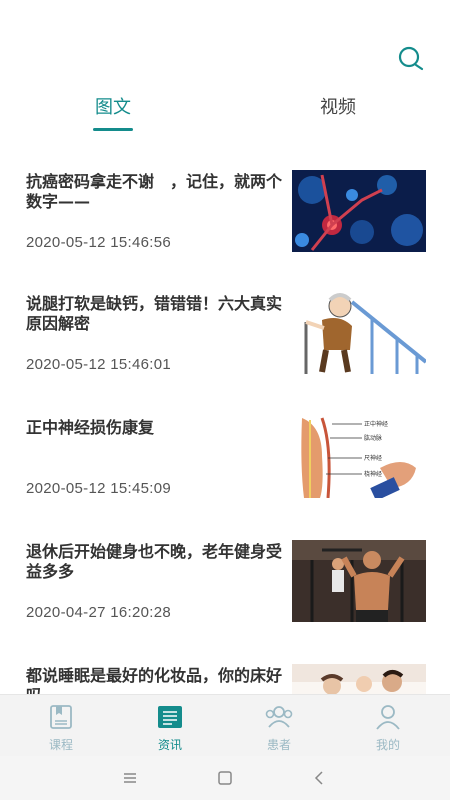 The width and height of the screenshot is (450, 800). What do you see at coordinates (225, 585) in the screenshot?
I see `article-item: 退休后开始健身也不晚，老年健身受益多多 2020-04-27 16:20:28` at bounding box center [225, 585].